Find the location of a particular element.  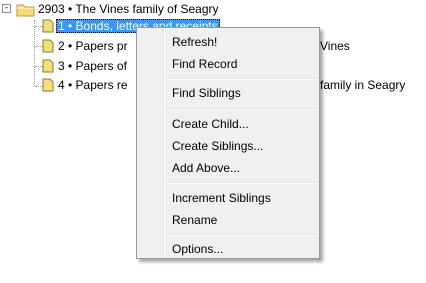

menu-item-rename: Rename is located at coordinates (228, 220).